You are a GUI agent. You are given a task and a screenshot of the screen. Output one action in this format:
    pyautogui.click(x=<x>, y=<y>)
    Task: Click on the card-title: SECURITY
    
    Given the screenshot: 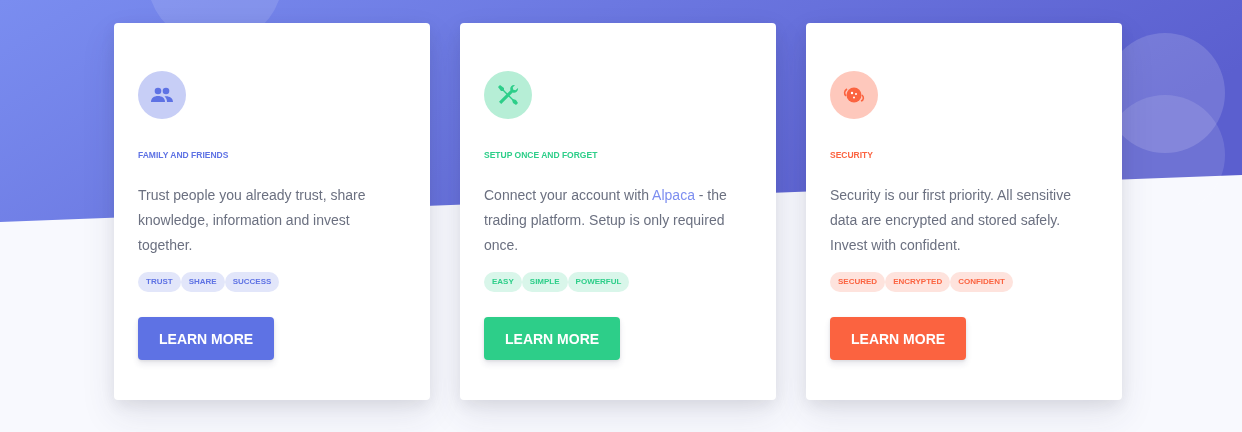 What is the action you would take?
    pyautogui.click(x=851, y=155)
    